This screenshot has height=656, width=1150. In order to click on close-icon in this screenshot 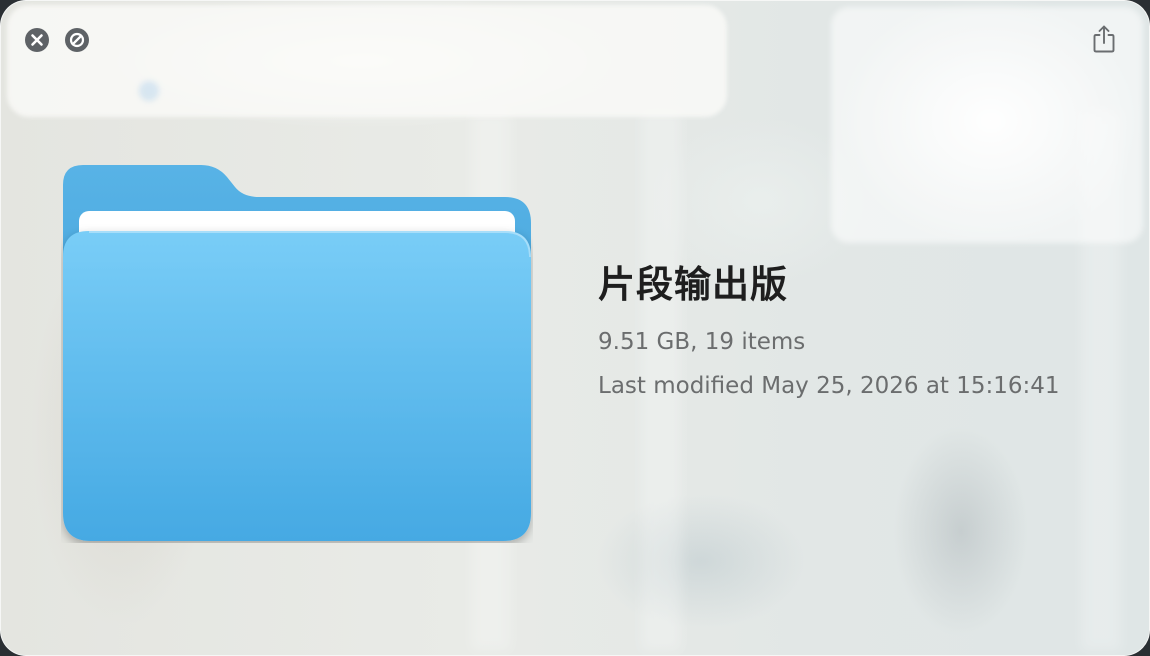, I will do `click(37, 40)`.